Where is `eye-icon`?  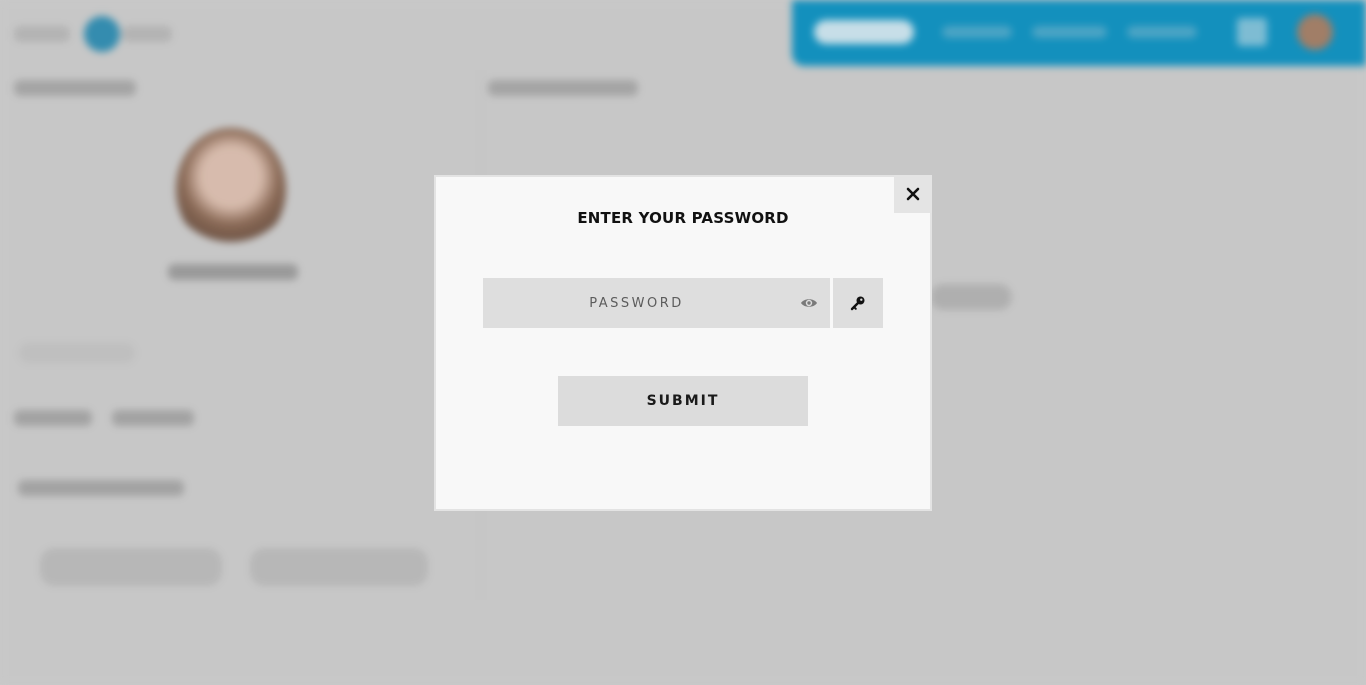 eye-icon is located at coordinates (809, 303).